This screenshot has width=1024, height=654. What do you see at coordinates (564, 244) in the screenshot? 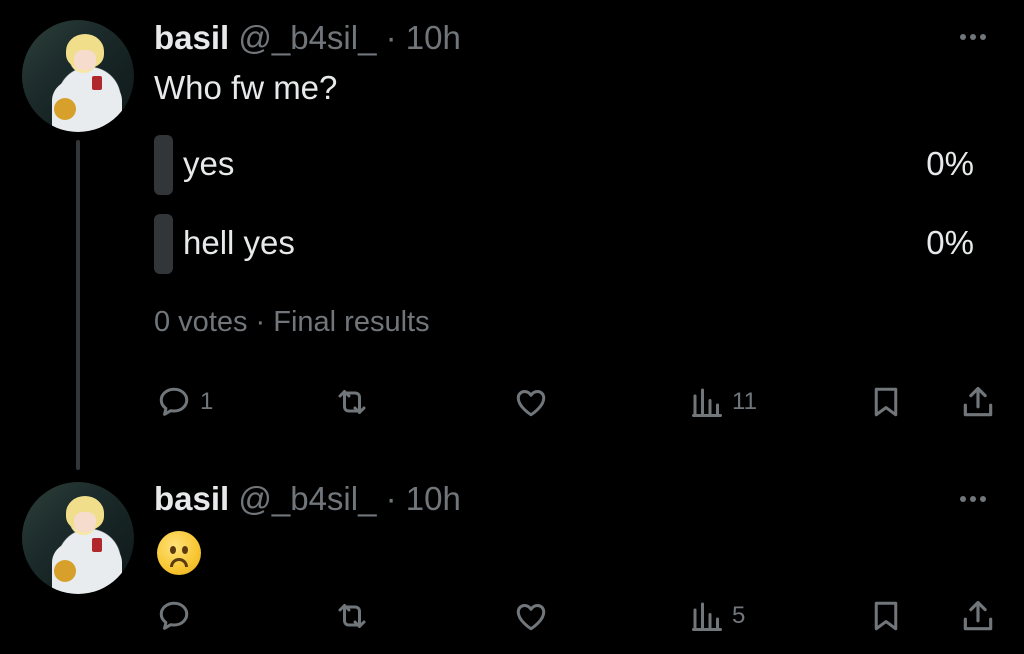
I see `poll-option: hell yes 0%` at bounding box center [564, 244].